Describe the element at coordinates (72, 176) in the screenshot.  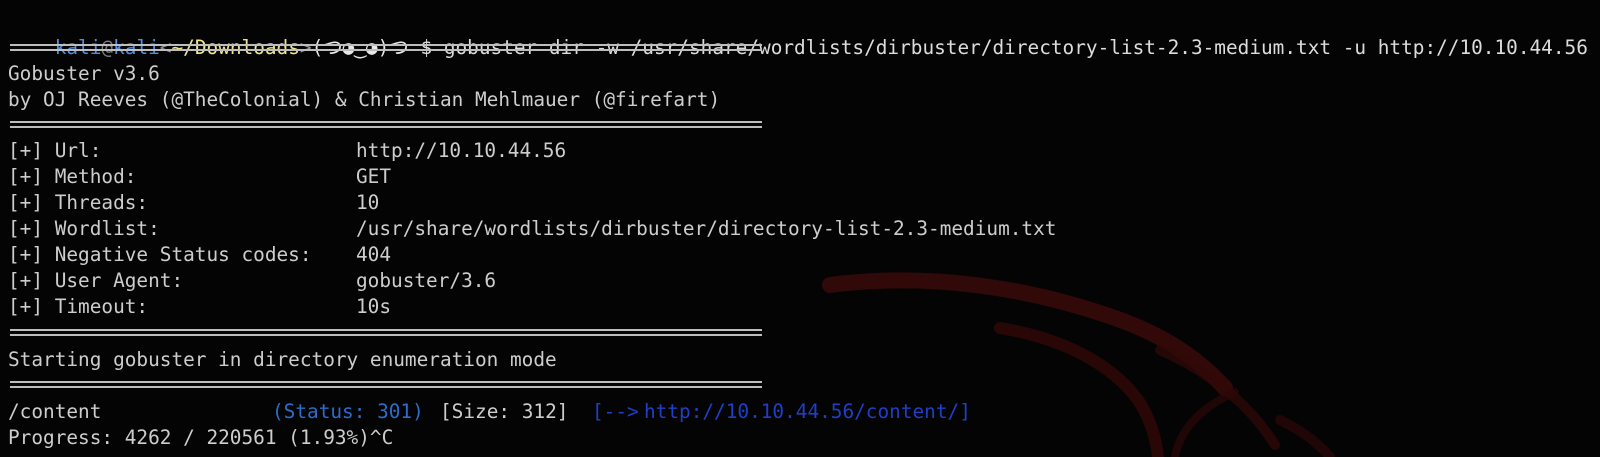
I see `config-label: [+] Method:` at that location.